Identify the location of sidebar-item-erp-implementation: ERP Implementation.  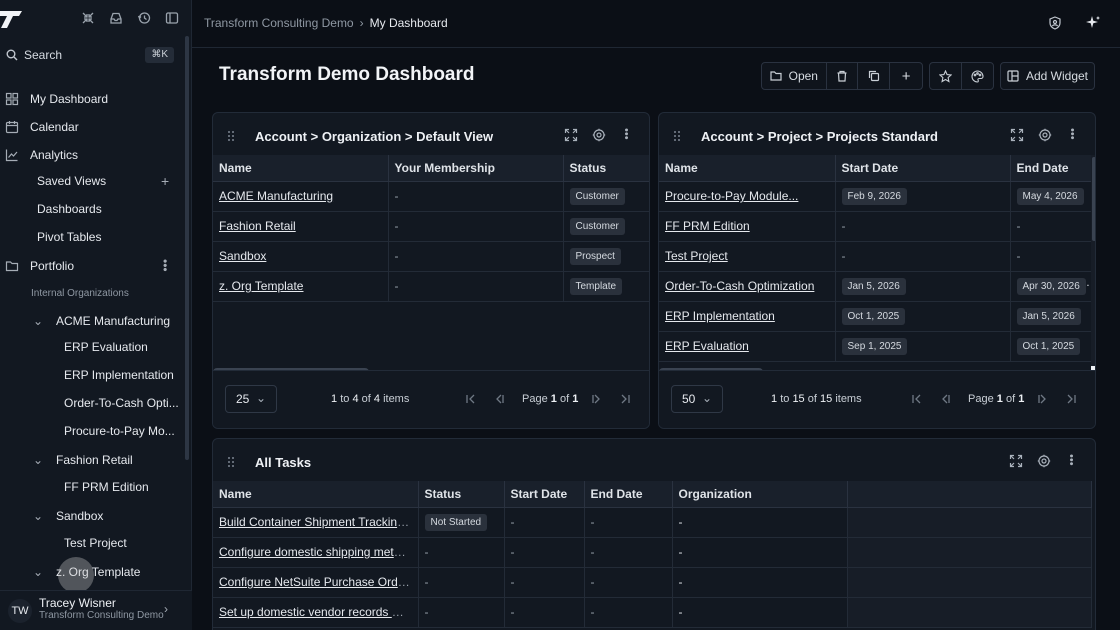
(91, 375).